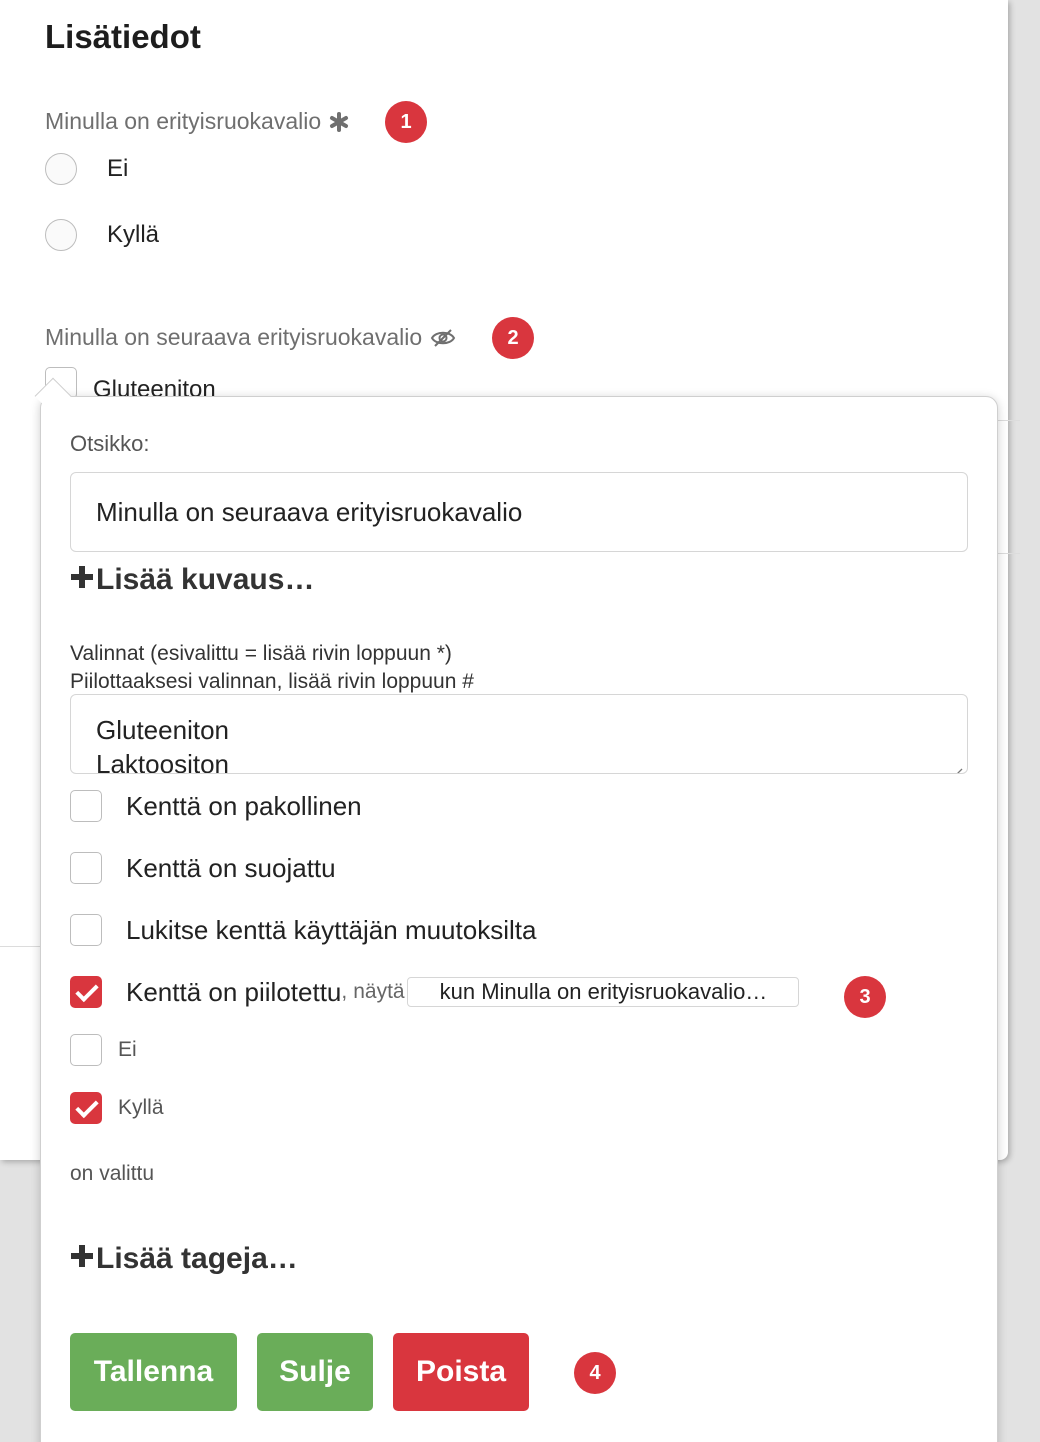 The width and height of the screenshot is (1040, 1442). I want to click on choices-textarea: Gluteeniton Laktoositon, so click(519, 734).